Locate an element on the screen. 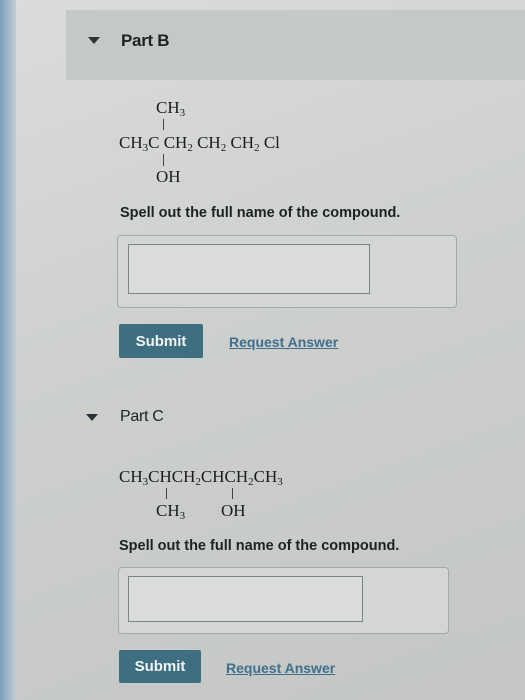  part-b-request-answer-link: Request Answer is located at coordinates (283, 342).